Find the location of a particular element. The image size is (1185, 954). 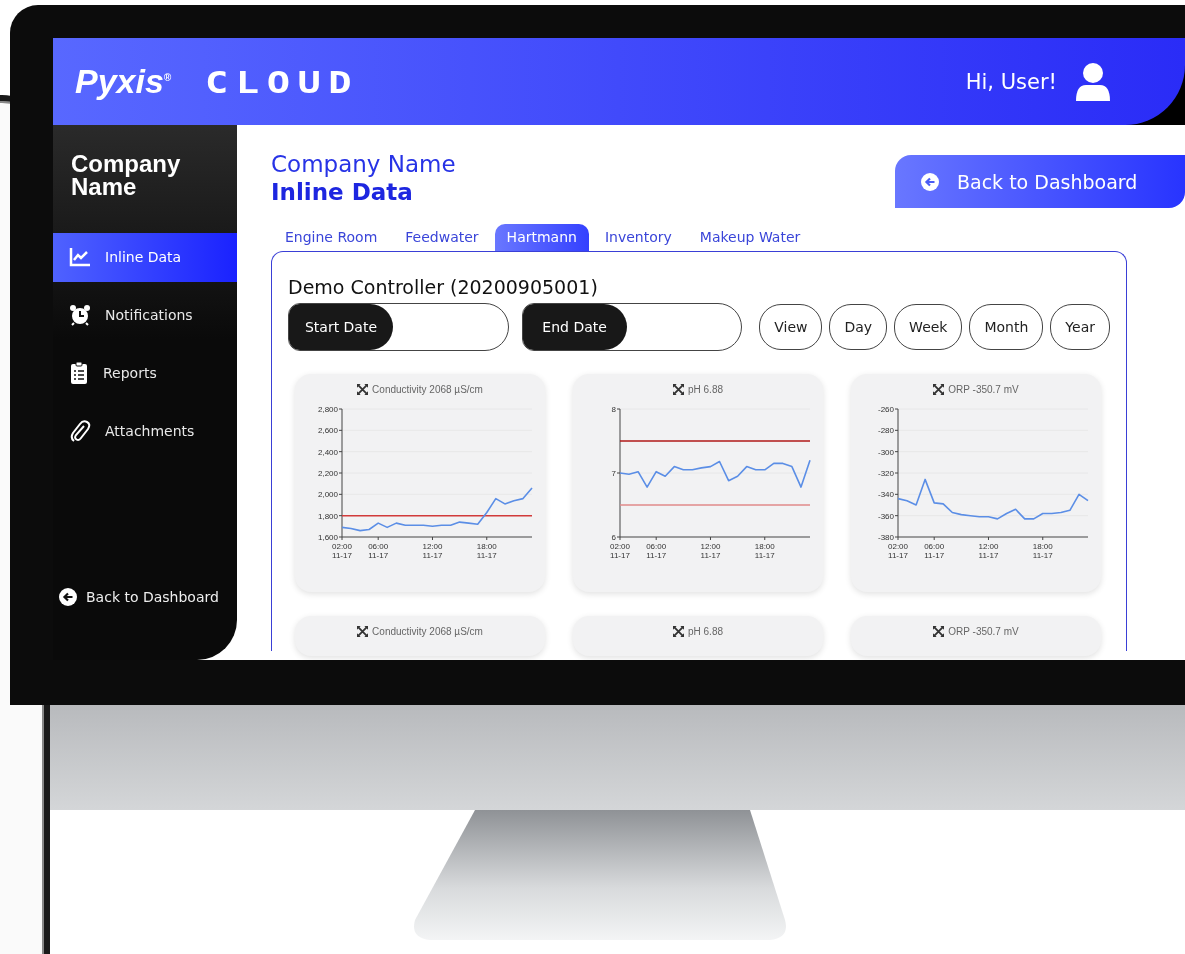

y-tick-label: -340 is located at coordinates (886, 495).